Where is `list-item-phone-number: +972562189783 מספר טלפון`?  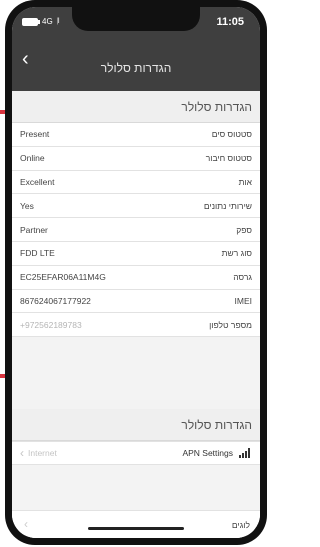
list-item-phone-number: +972562189783 מספר טלפון is located at coordinates (136, 325).